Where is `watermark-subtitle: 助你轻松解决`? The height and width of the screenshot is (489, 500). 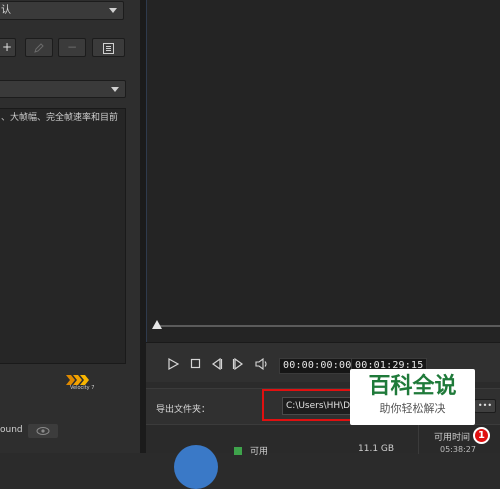
watermark-subtitle: 助你轻松解决 is located at coordinates (412, 408).